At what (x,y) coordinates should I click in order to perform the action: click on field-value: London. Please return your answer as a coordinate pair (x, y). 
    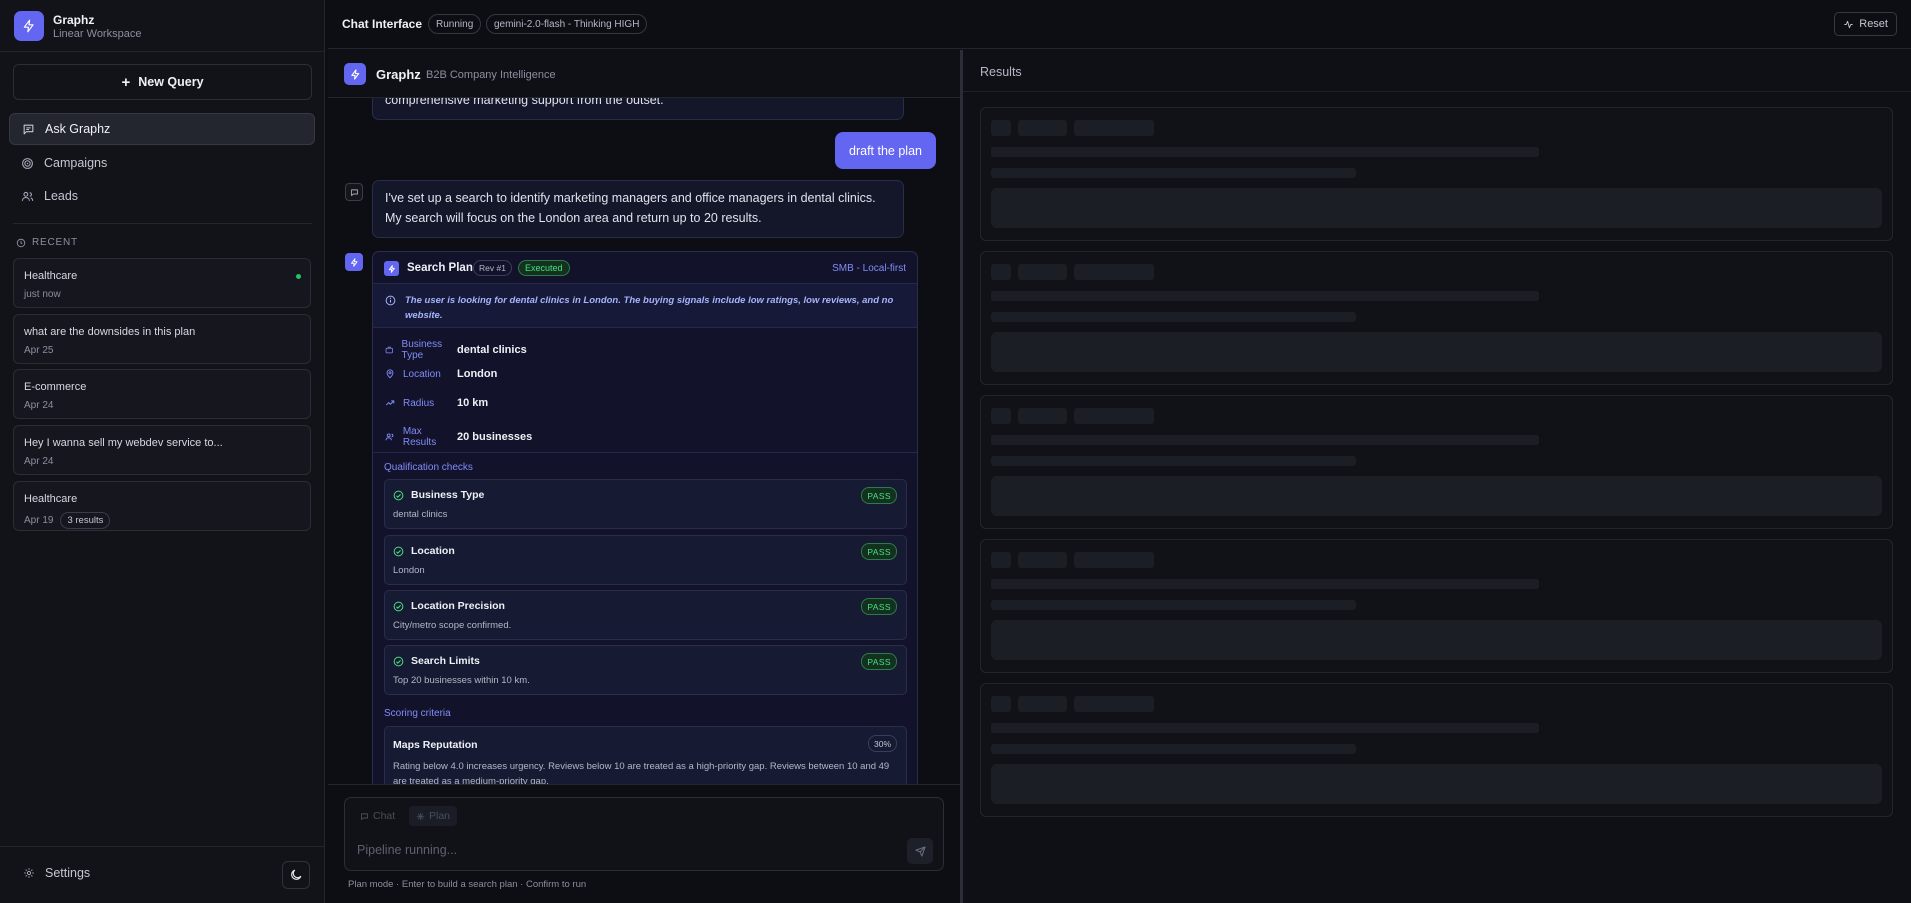
    Looking at the image, I should click on (477, 374).